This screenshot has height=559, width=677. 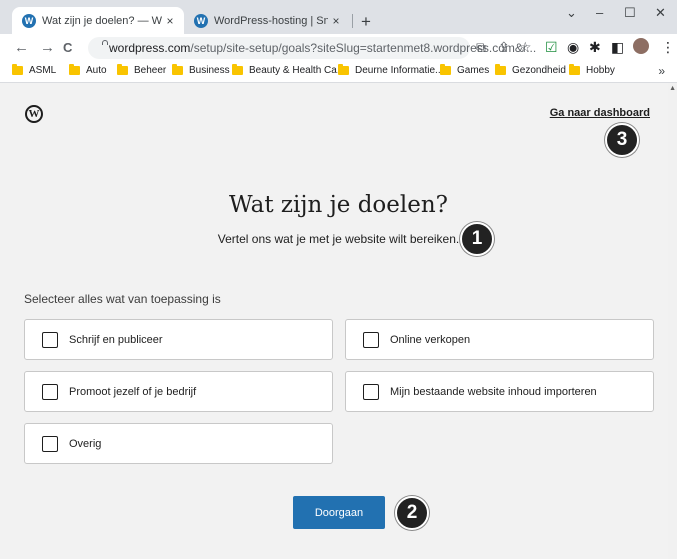 What do you see at coordinates (201, 70) in the screenshot?
I see `bookmark-folder: Business` at bounding box center [201, 70].